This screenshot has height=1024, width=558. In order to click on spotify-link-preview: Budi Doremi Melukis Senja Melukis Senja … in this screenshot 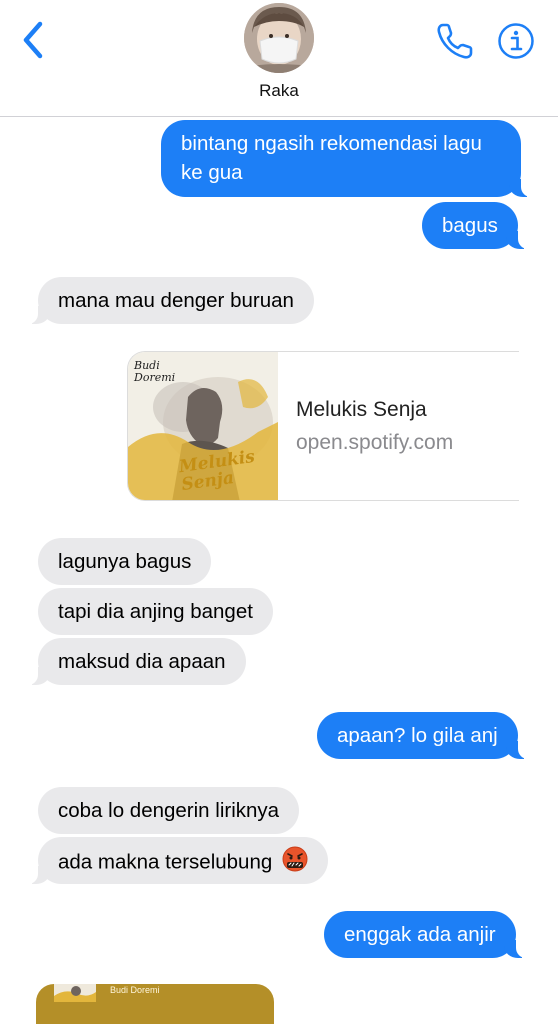, I will do `click(323, 426)`.